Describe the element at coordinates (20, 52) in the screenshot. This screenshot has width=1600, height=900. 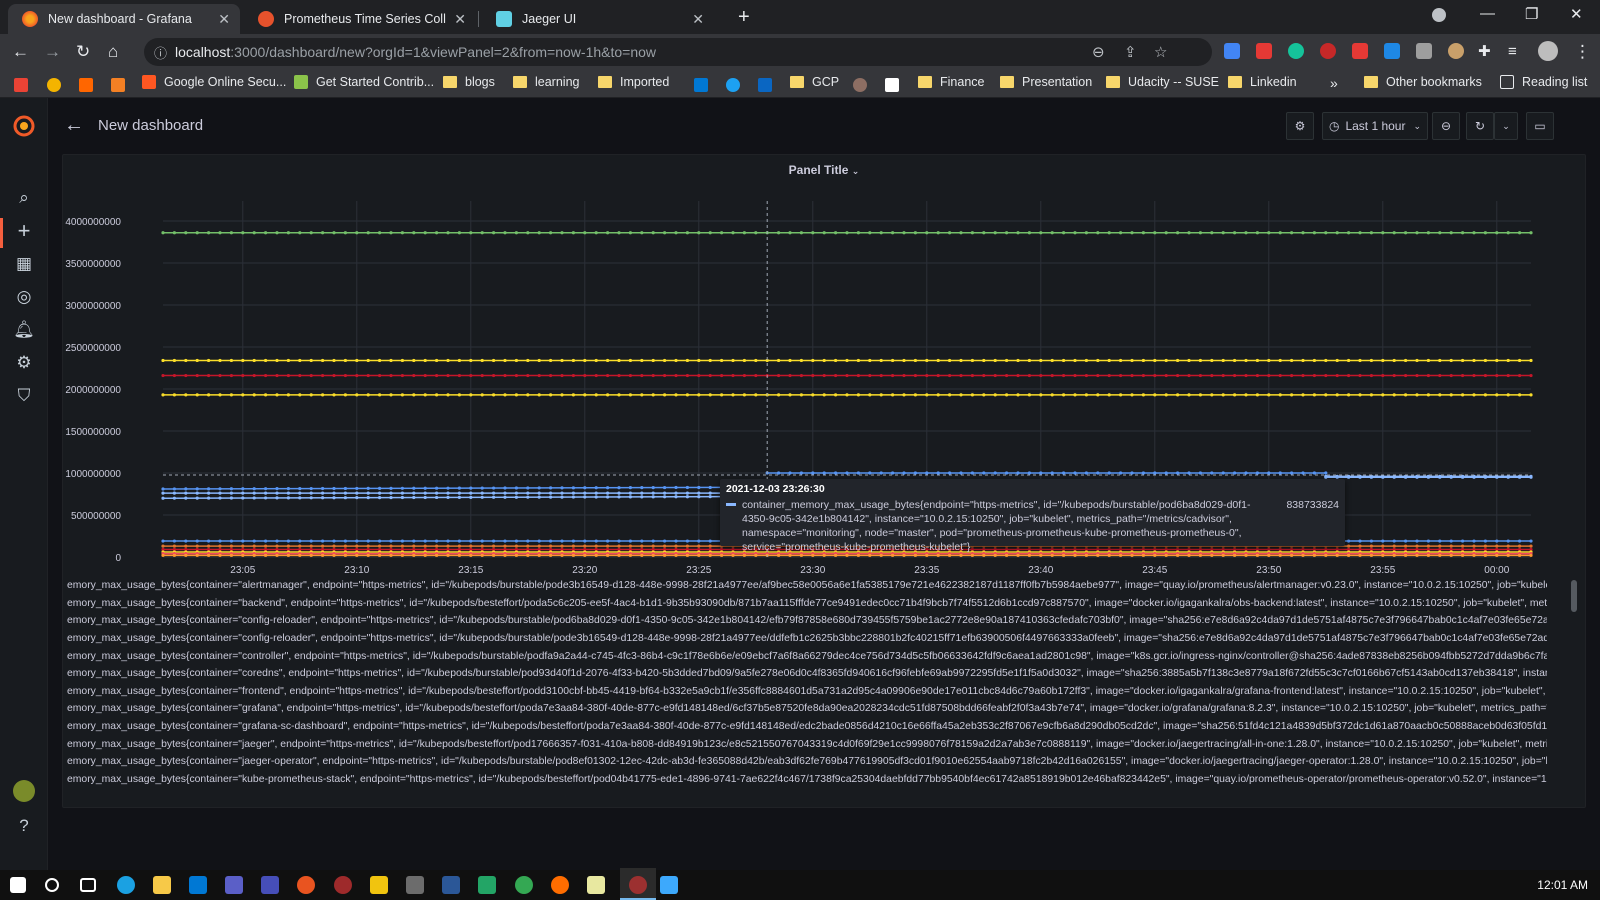
I see `back-icon: ←` at that location.